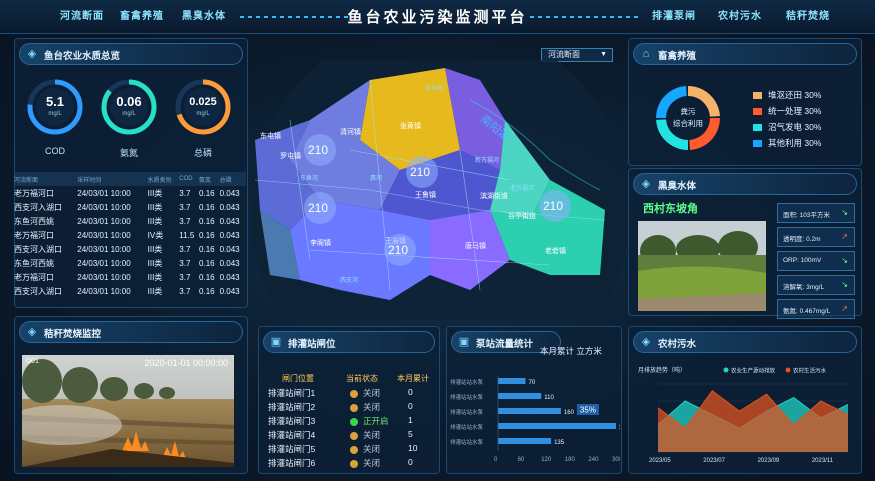  I want to click on gate-row: 排灌站闸门3 正开启 1, so click(353, 422).